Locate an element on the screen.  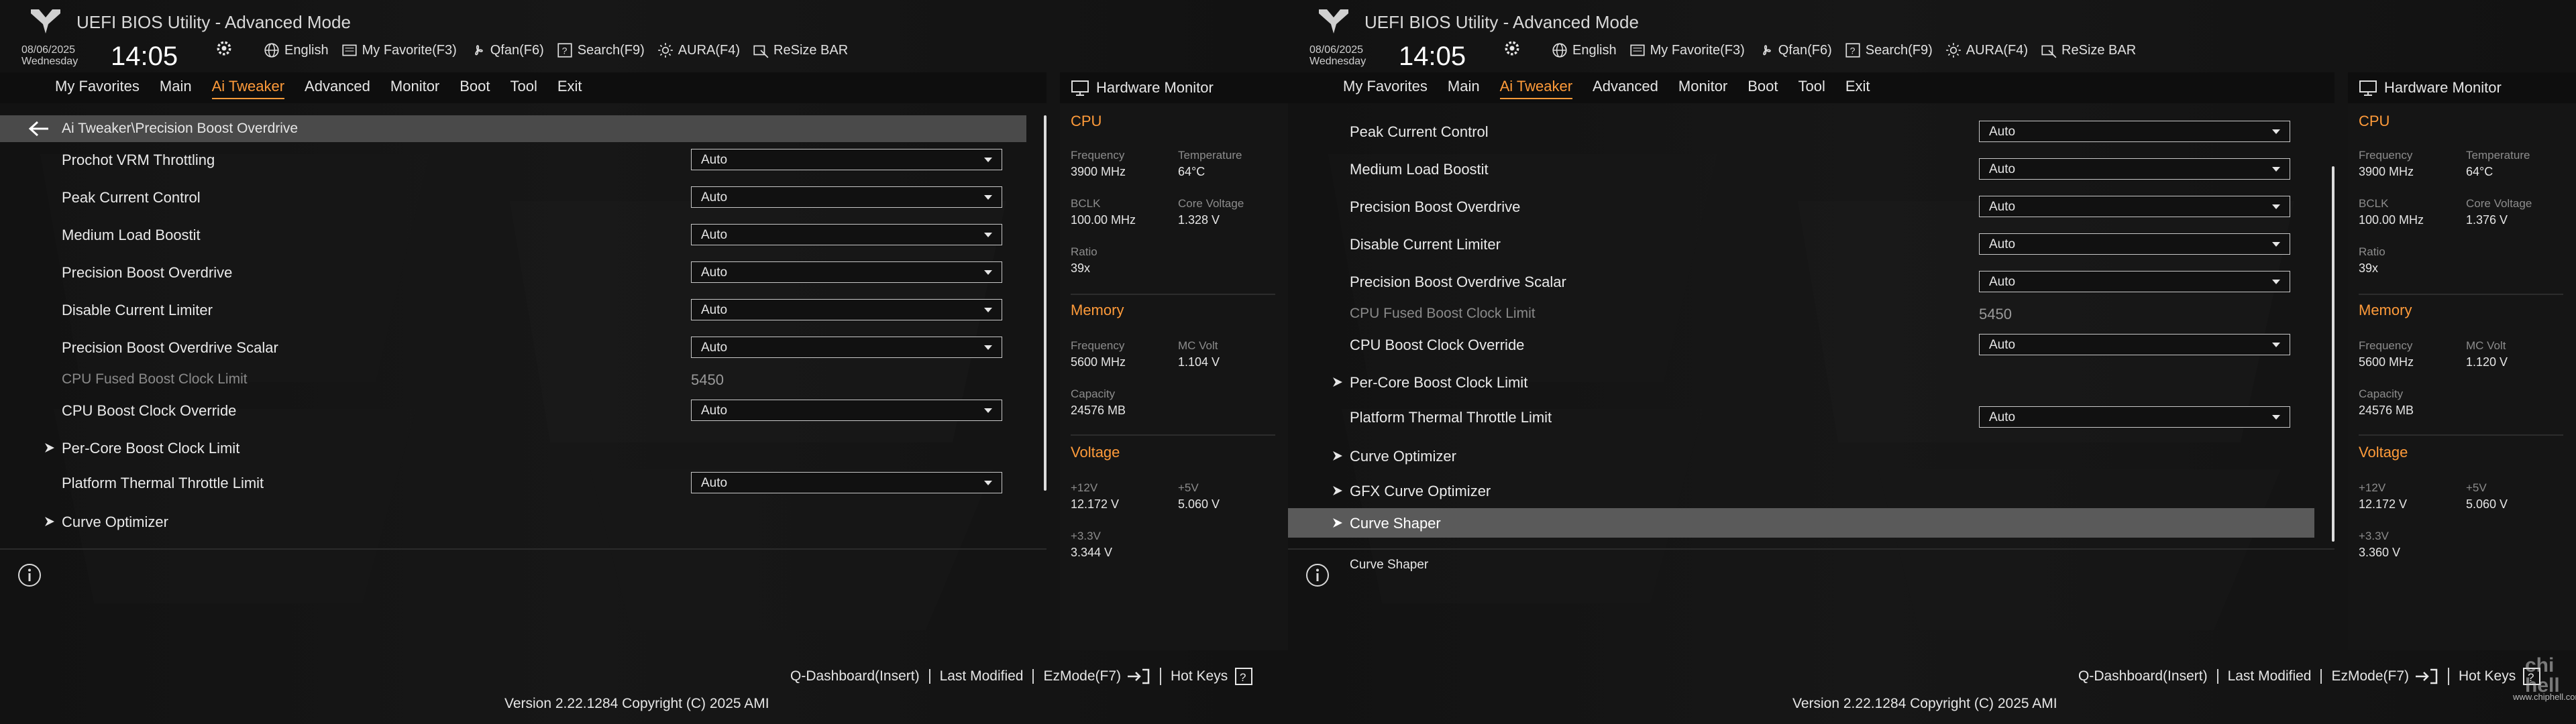
breadcrumb: Ai Tweaker\Precision Boost Overdrive is located at coordinates (513, 128).